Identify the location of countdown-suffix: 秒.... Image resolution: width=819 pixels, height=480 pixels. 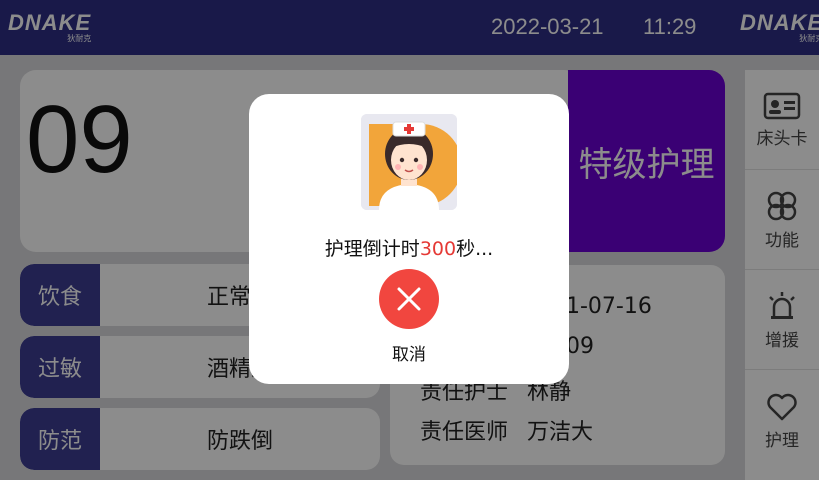
(475, 249).